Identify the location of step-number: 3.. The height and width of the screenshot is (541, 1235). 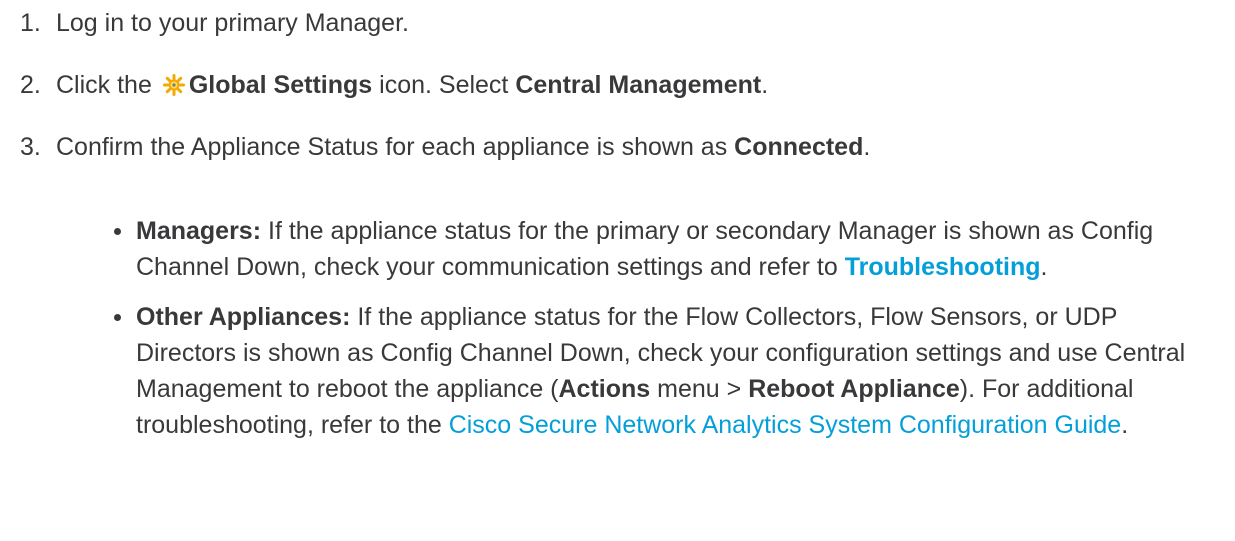
(30, 147).